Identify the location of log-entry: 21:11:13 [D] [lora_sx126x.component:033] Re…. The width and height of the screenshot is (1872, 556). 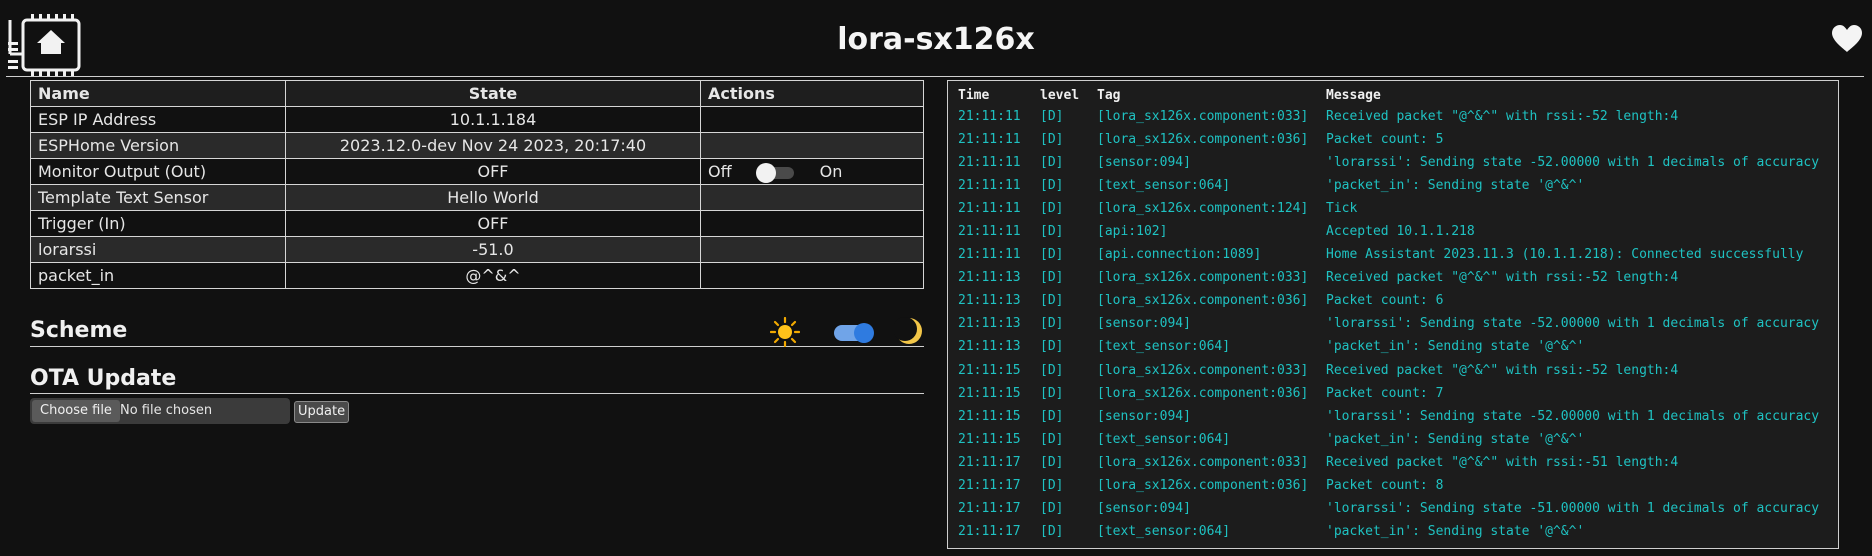
(1388, 277).